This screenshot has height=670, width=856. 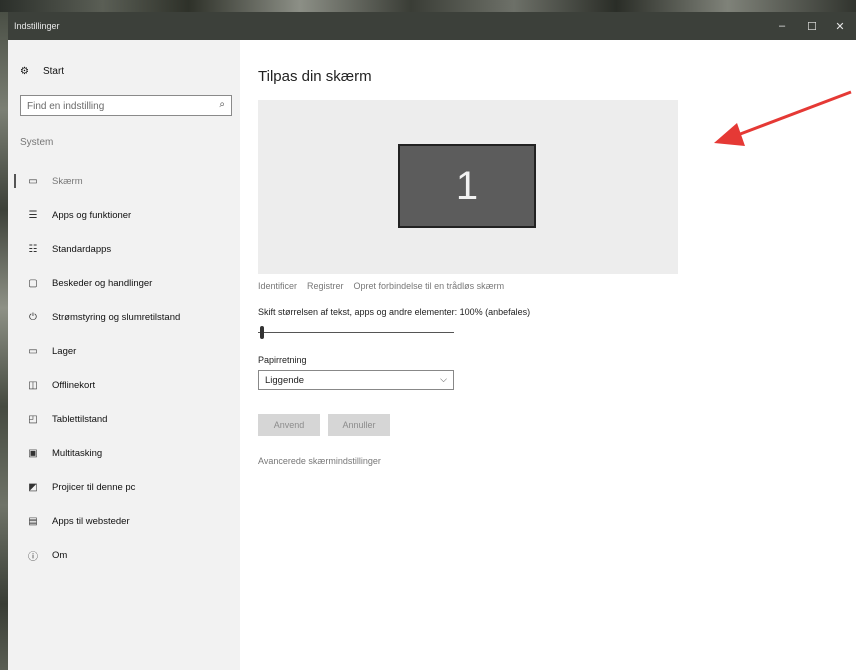 I want to click on storage-icon: ▭, so click(x=33, y=351).